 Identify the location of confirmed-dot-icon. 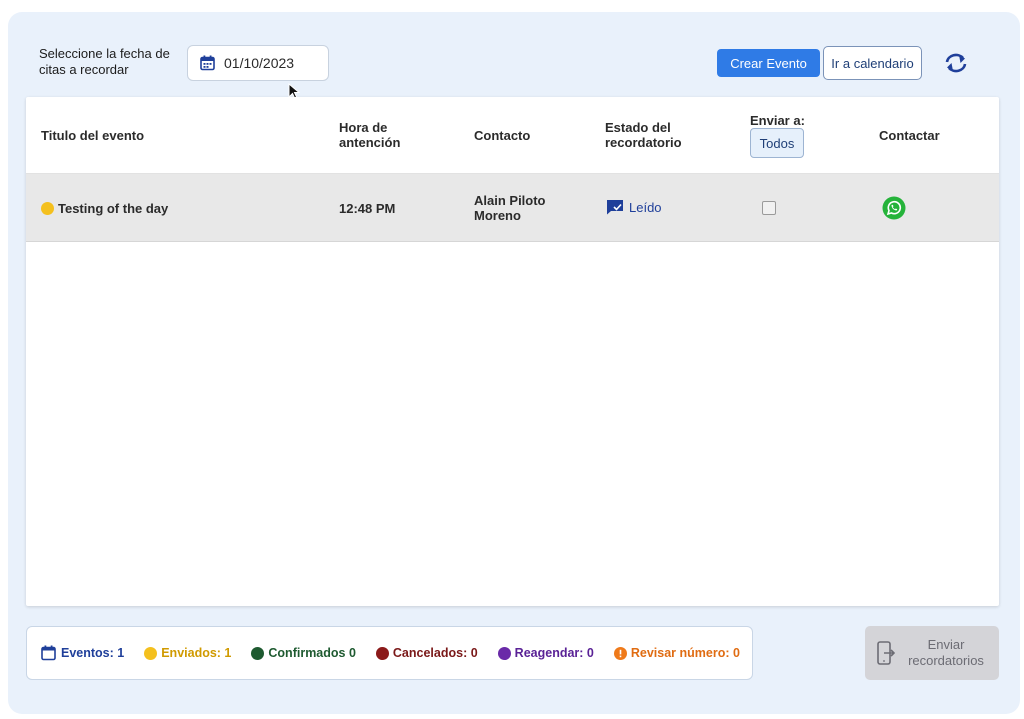
(258, 653).